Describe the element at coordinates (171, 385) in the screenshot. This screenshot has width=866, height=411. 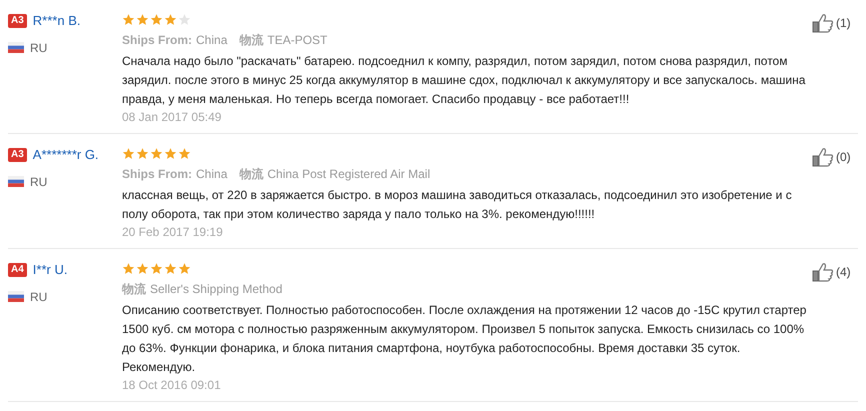
I see `review-date: 18 Oct 2016 09:01` at that location.